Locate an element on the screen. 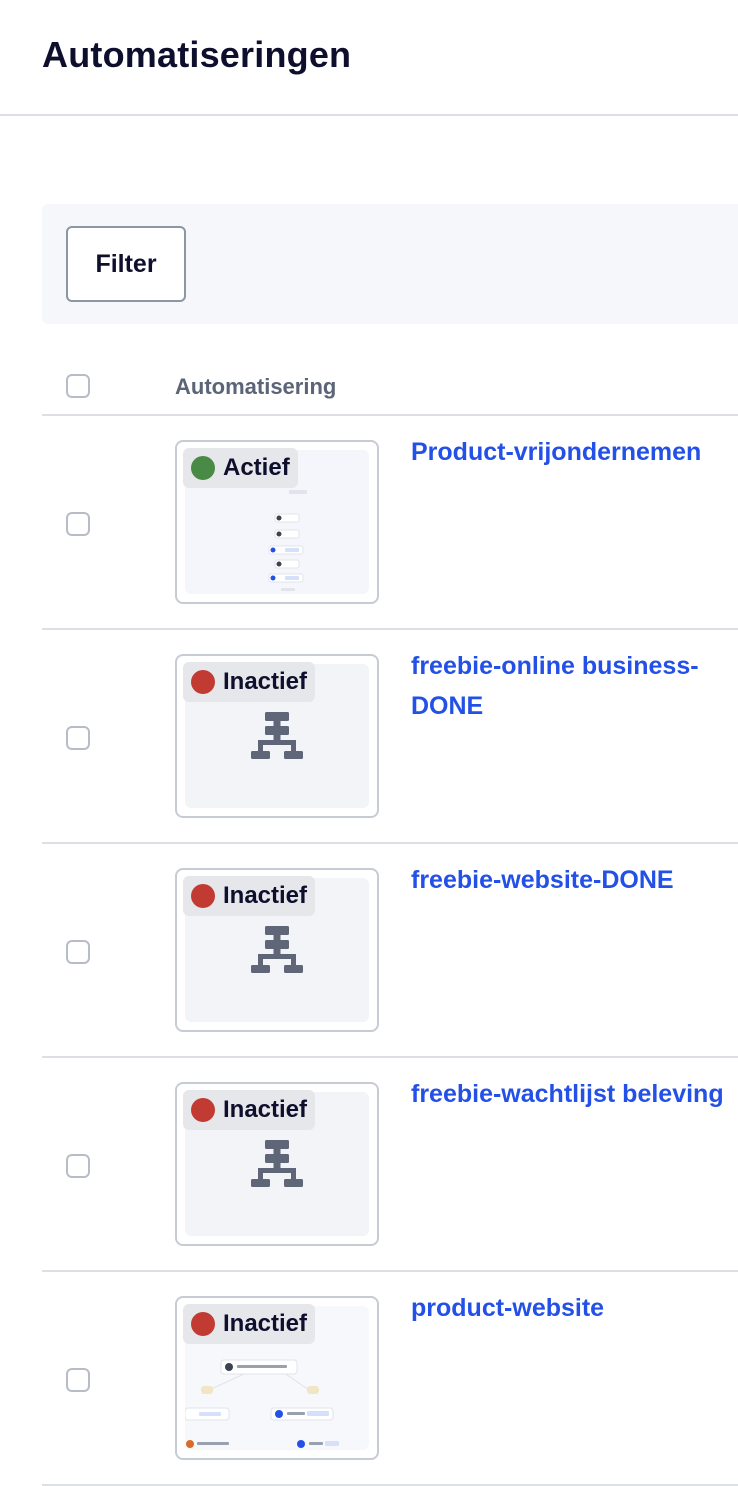  automation-name-link: freebie-website-DONE is located at coordinates (571, 880).